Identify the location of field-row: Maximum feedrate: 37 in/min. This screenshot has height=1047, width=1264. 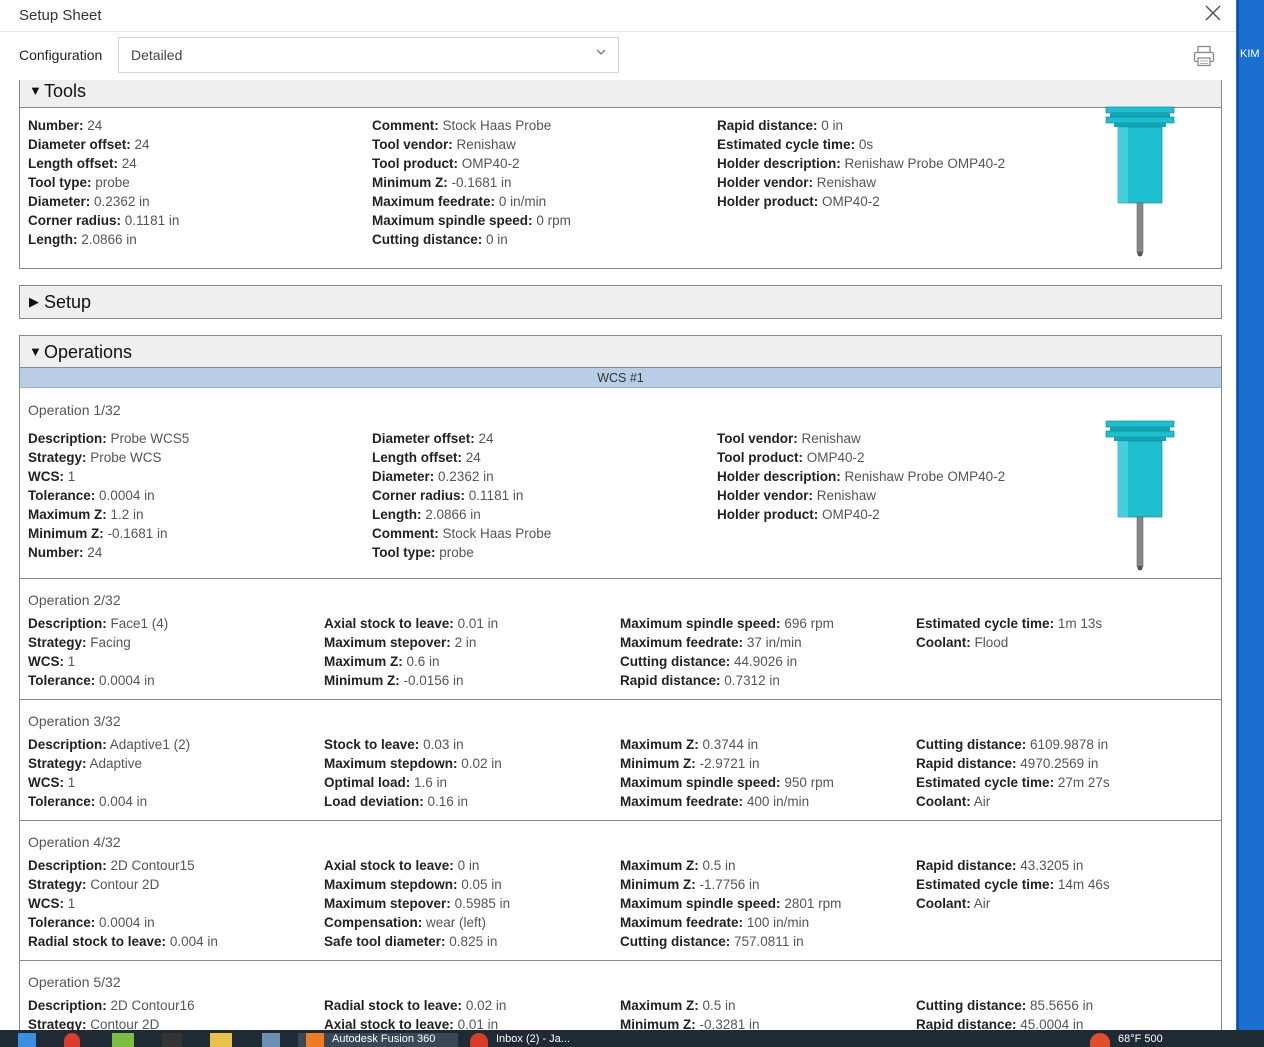
(711, 642).